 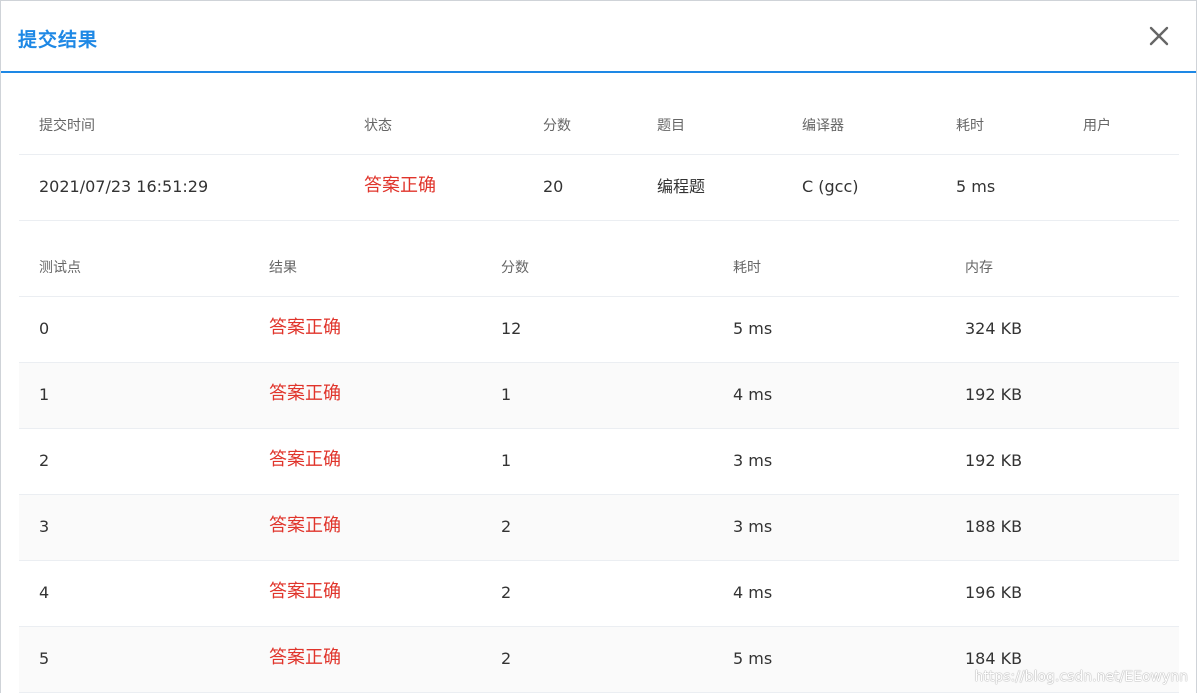 I want to click on watermark: https://blog.csdn.net/EEowynn, so click(x=1081, y=677).